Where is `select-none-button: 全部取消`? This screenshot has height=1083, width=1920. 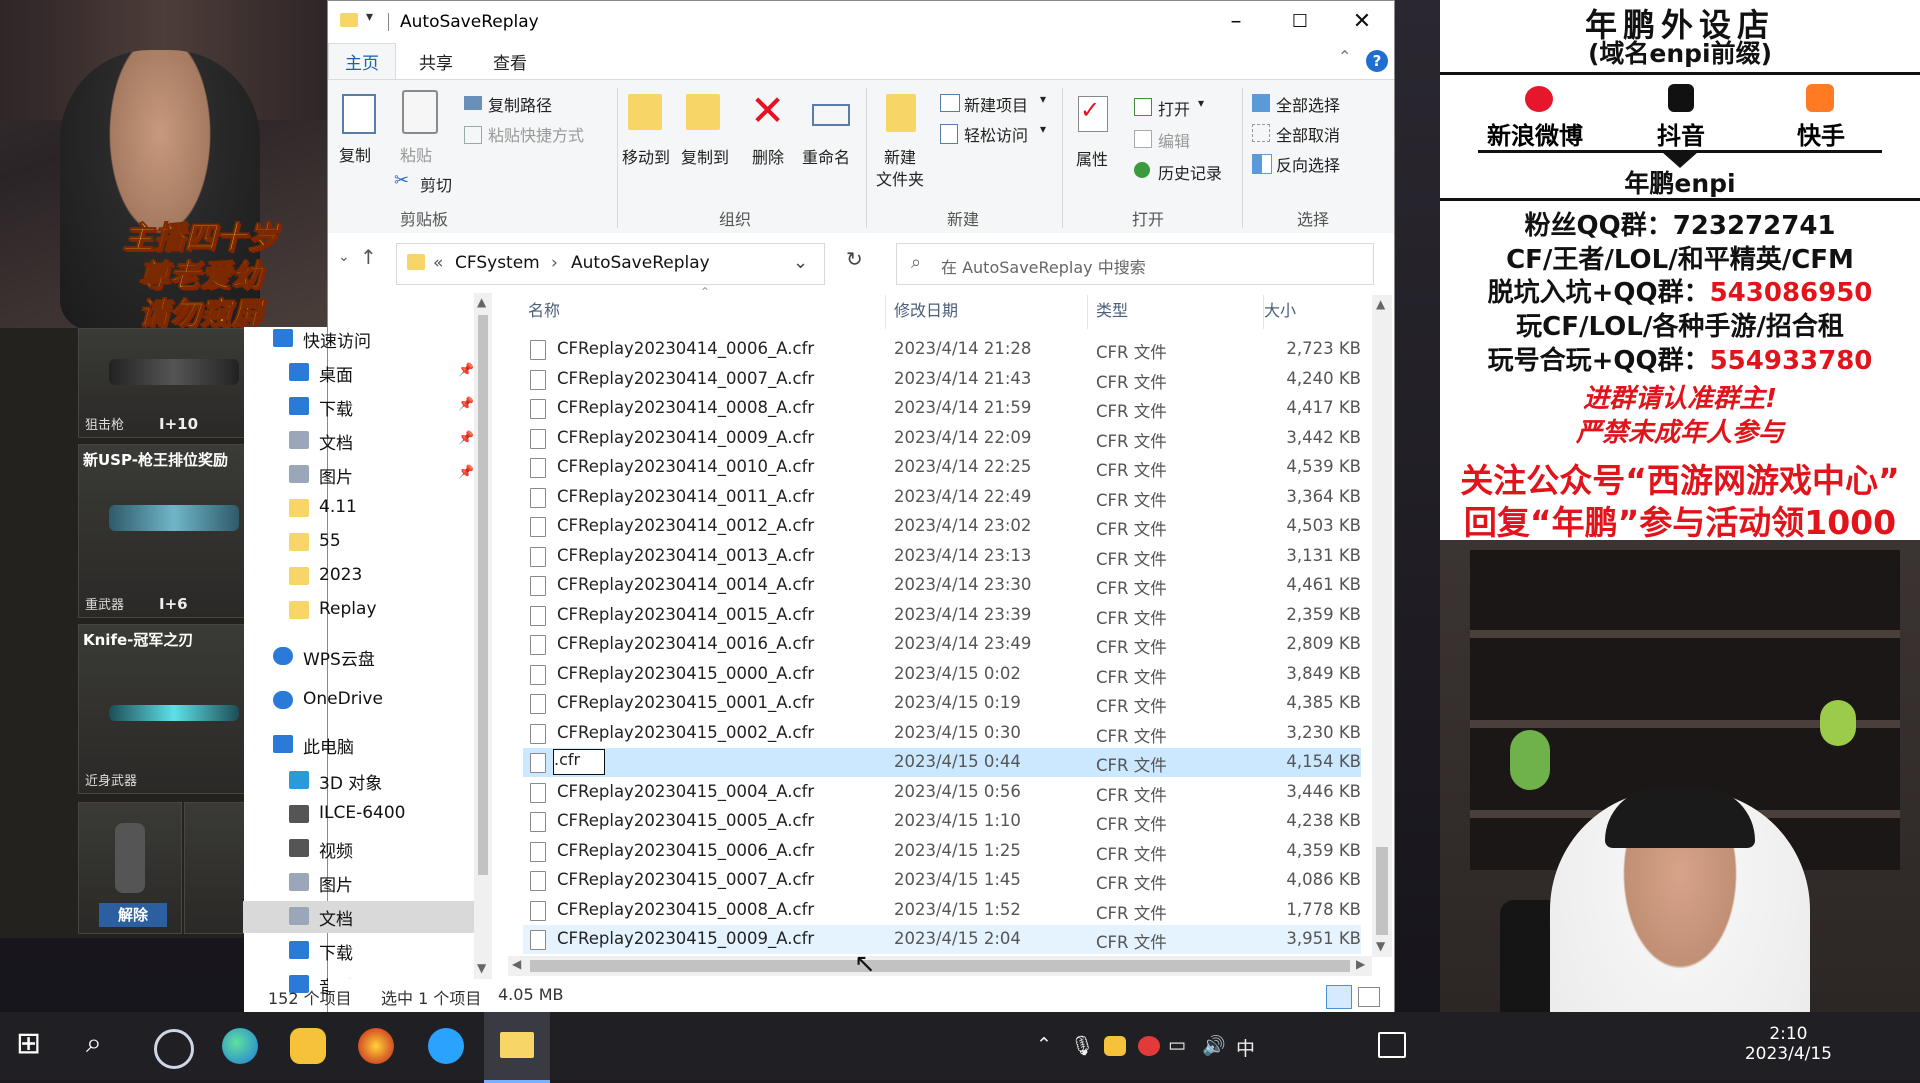 select-none-button: 全部取消 is located at coordinates (1308, 134).